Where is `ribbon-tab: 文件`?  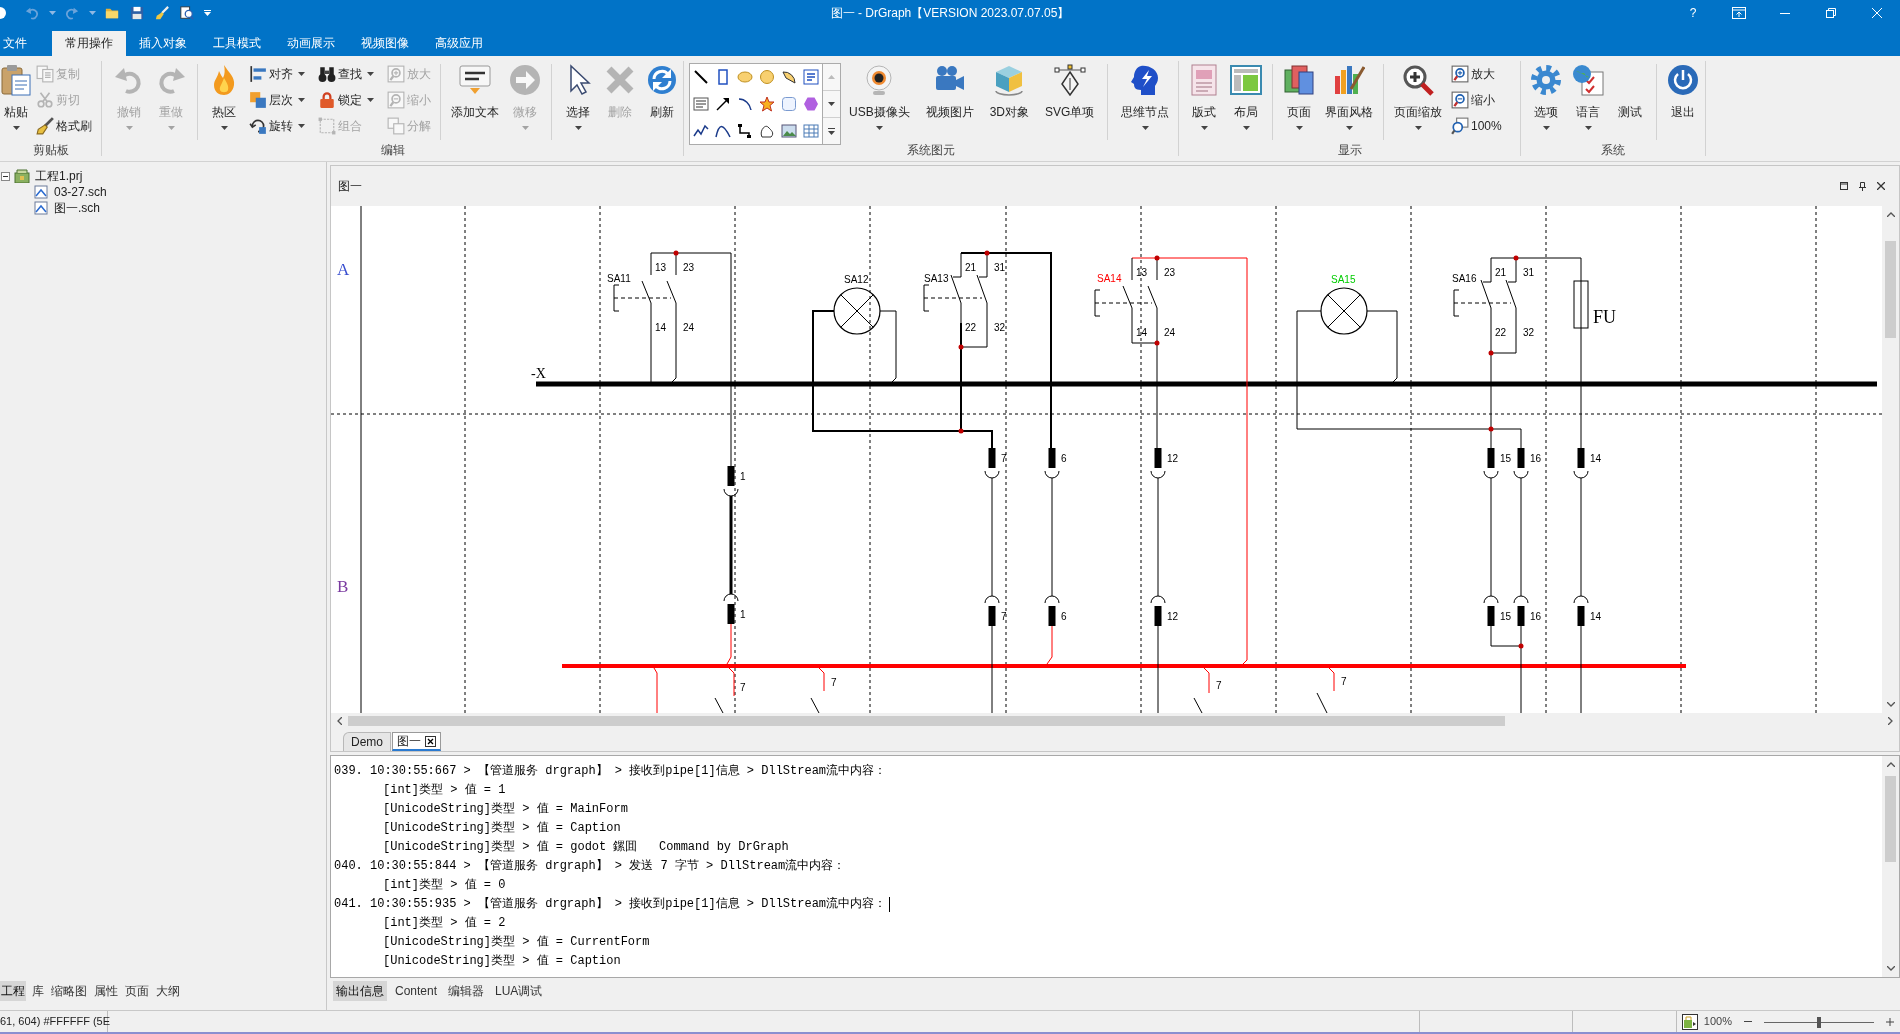
ribbon-tab: 文件 is located at coordinates (26, 43).